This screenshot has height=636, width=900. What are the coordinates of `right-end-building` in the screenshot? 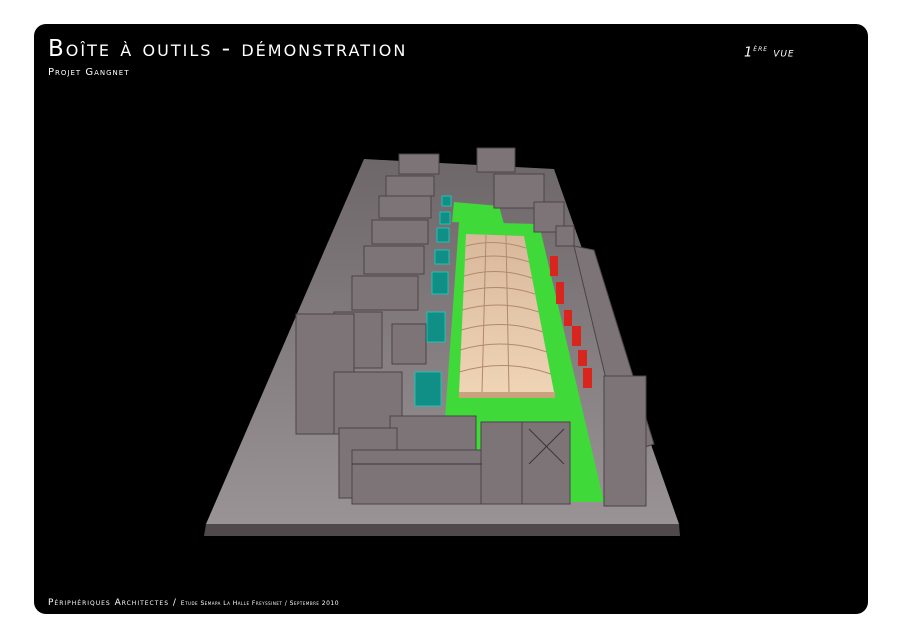 It's located at (625, 441).